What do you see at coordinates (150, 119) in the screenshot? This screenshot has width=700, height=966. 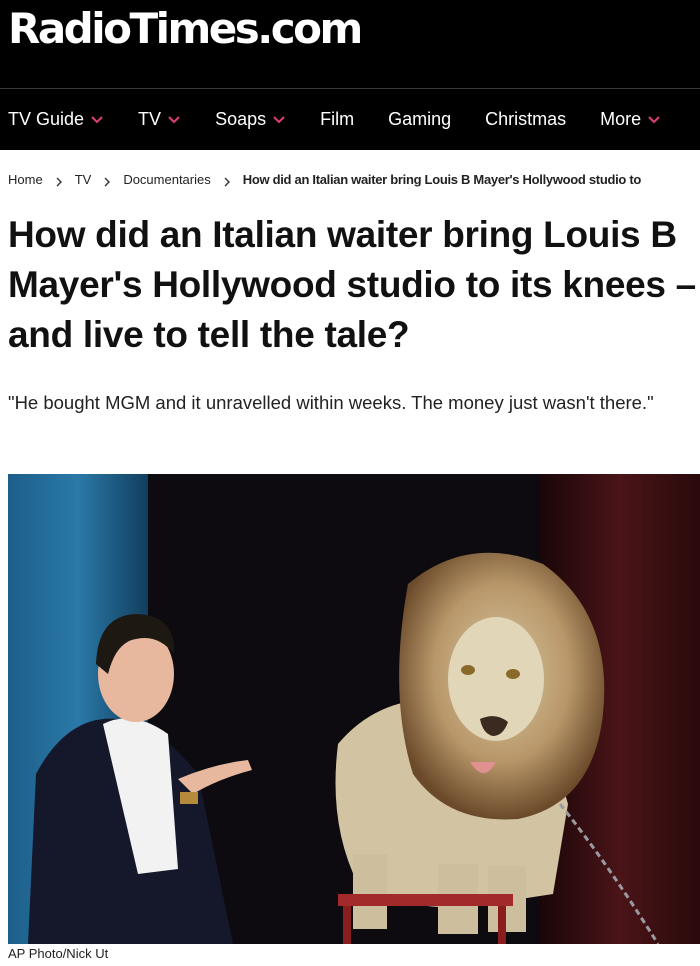 I see `nav-item-label: TV` at bounding box center [150, 119].